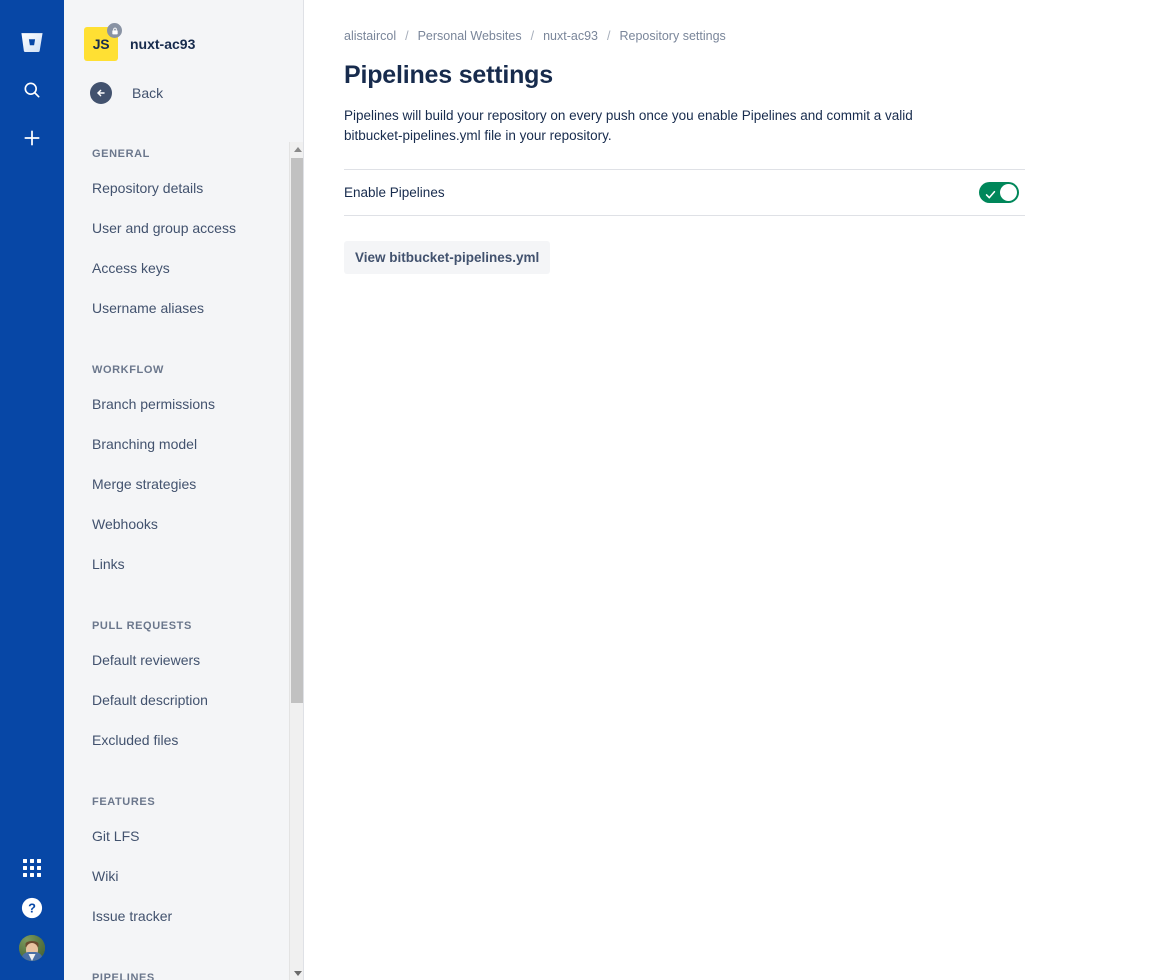 Image resolution: width=1153 pixels, height=980 pixels. What do you see at coordinates (32, 138) in the screenshot?
I see `create-icon` at bounding box center [32, 138].